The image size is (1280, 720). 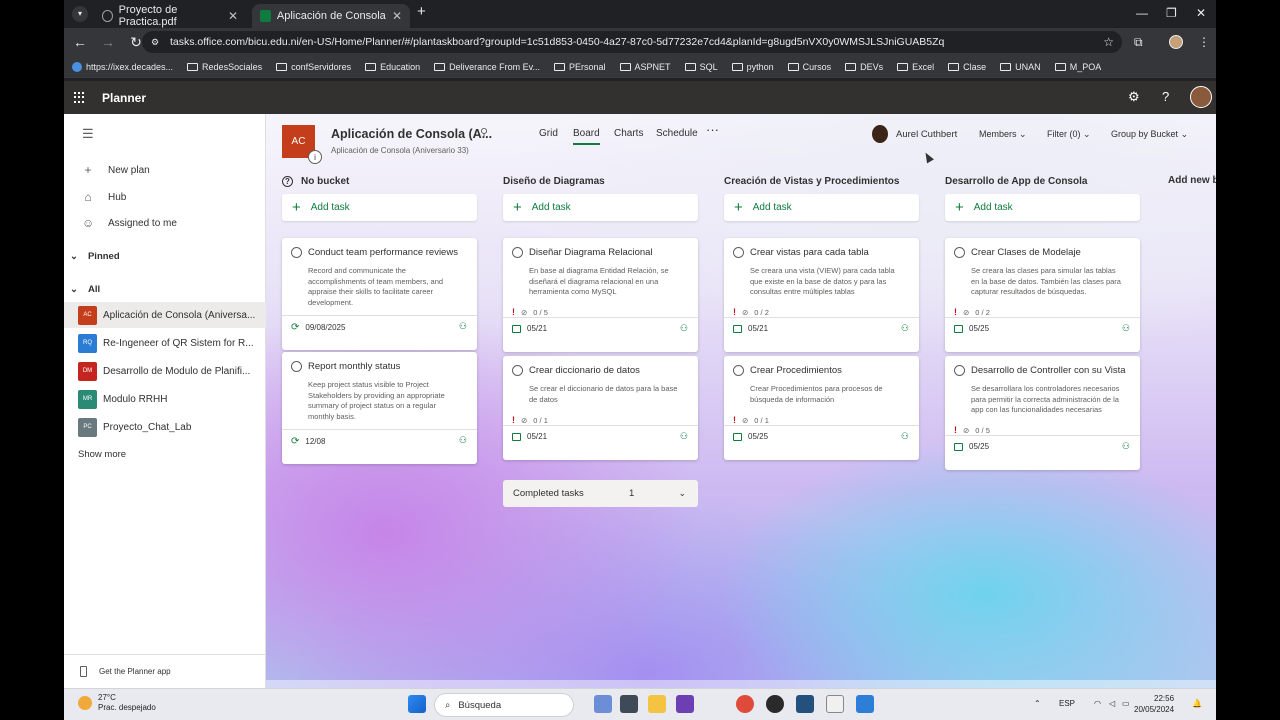 What do you see at coordinates (315, 157) in the screenshot?
I see `info-icon: i` at bounding box center [315, 157].